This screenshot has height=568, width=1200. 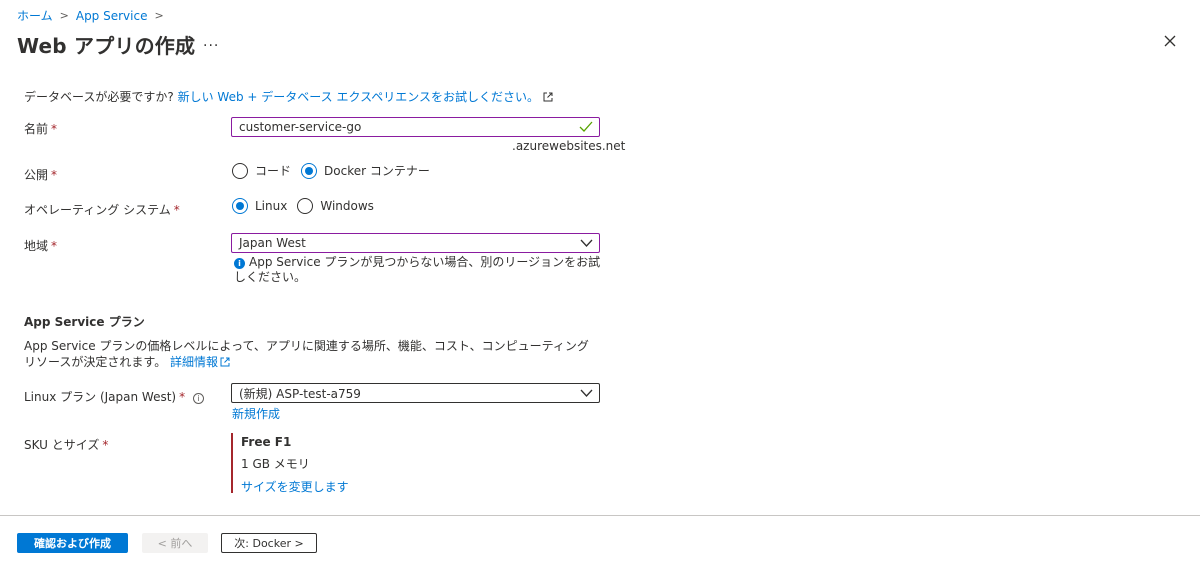 I want to click on linux-plan-dropdown: (新規) ASP-test-a759, so click(x=415, y=393).